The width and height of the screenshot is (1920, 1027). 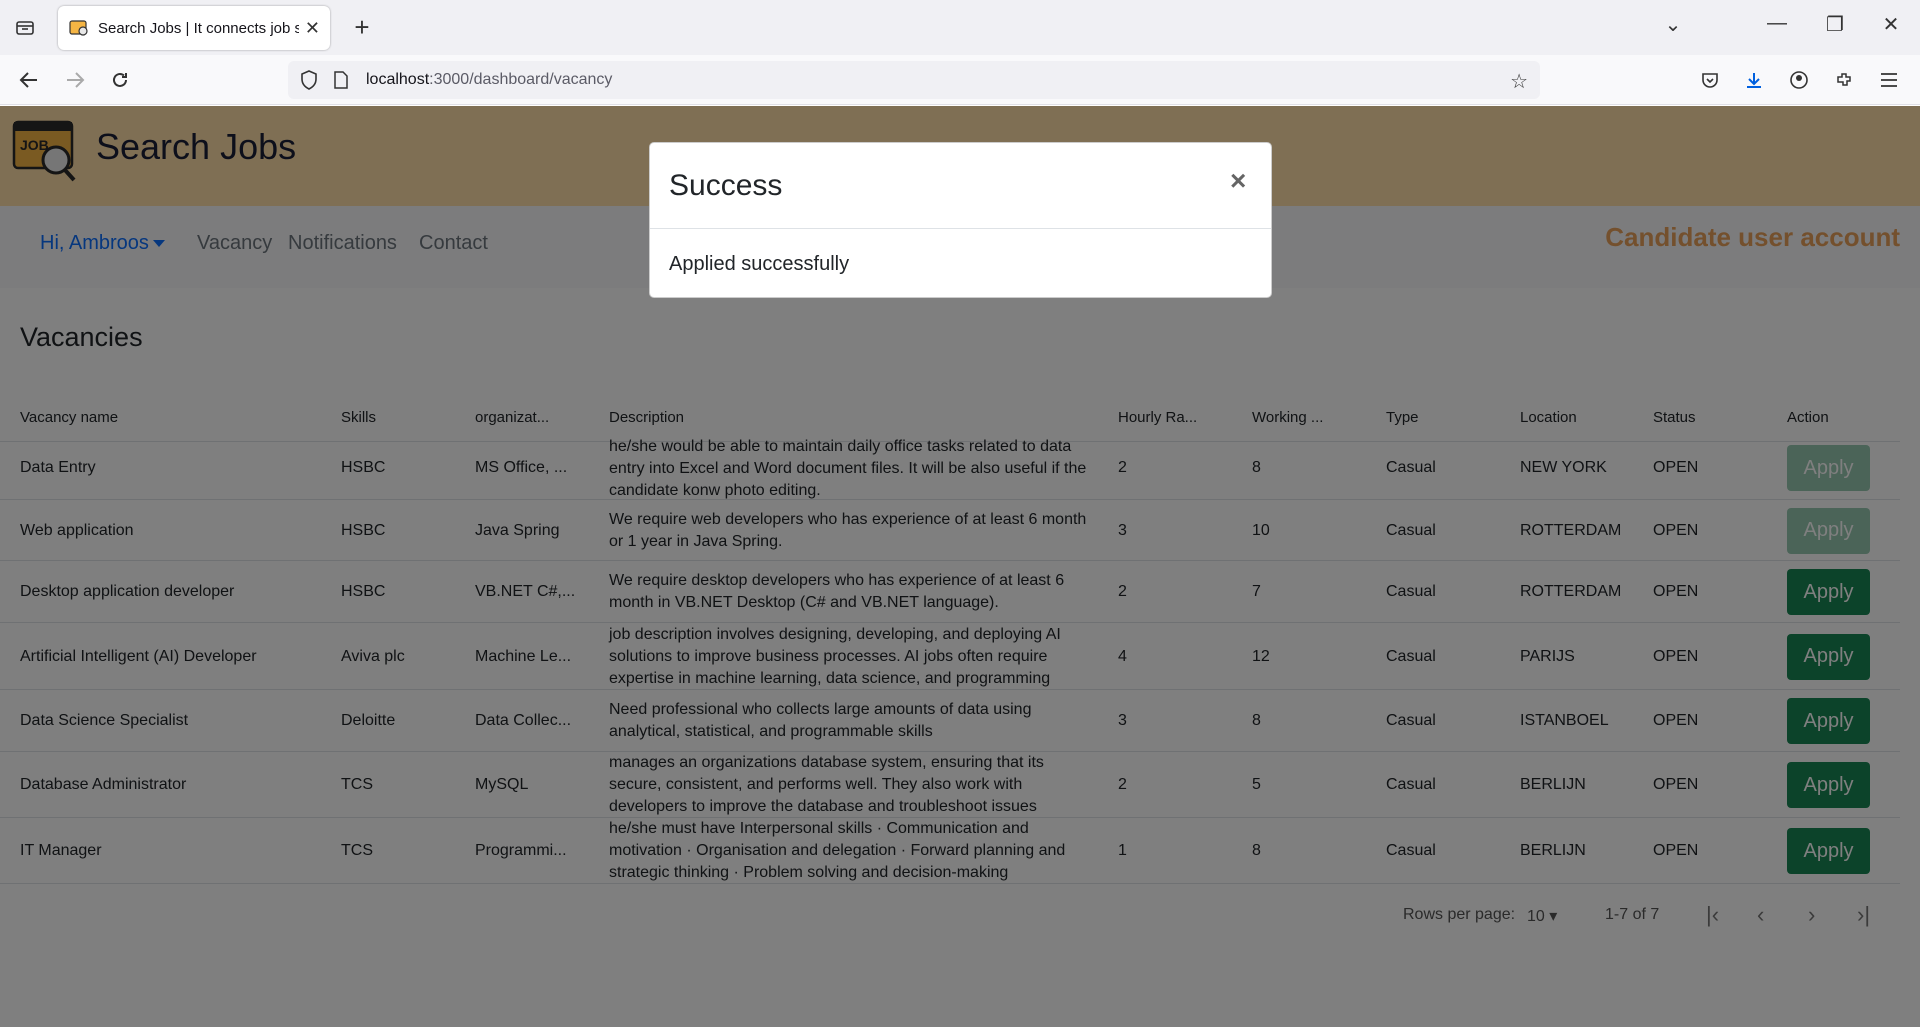 I want to click on browser-nav-bar: localhost:3000/dashboard/vacancy ☆, so click(x=960, y=80).